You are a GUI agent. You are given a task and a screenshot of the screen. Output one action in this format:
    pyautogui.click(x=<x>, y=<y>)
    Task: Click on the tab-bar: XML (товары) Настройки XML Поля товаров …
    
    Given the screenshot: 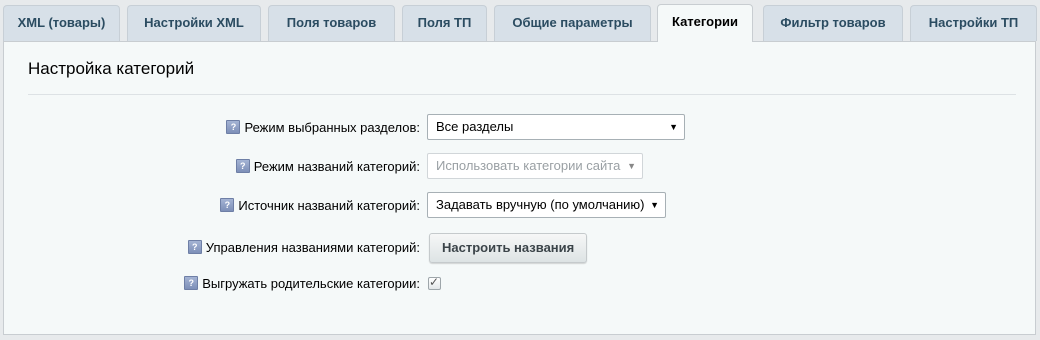 What is the action you would take?
    pyautogui.click(x=520, y=21)
    